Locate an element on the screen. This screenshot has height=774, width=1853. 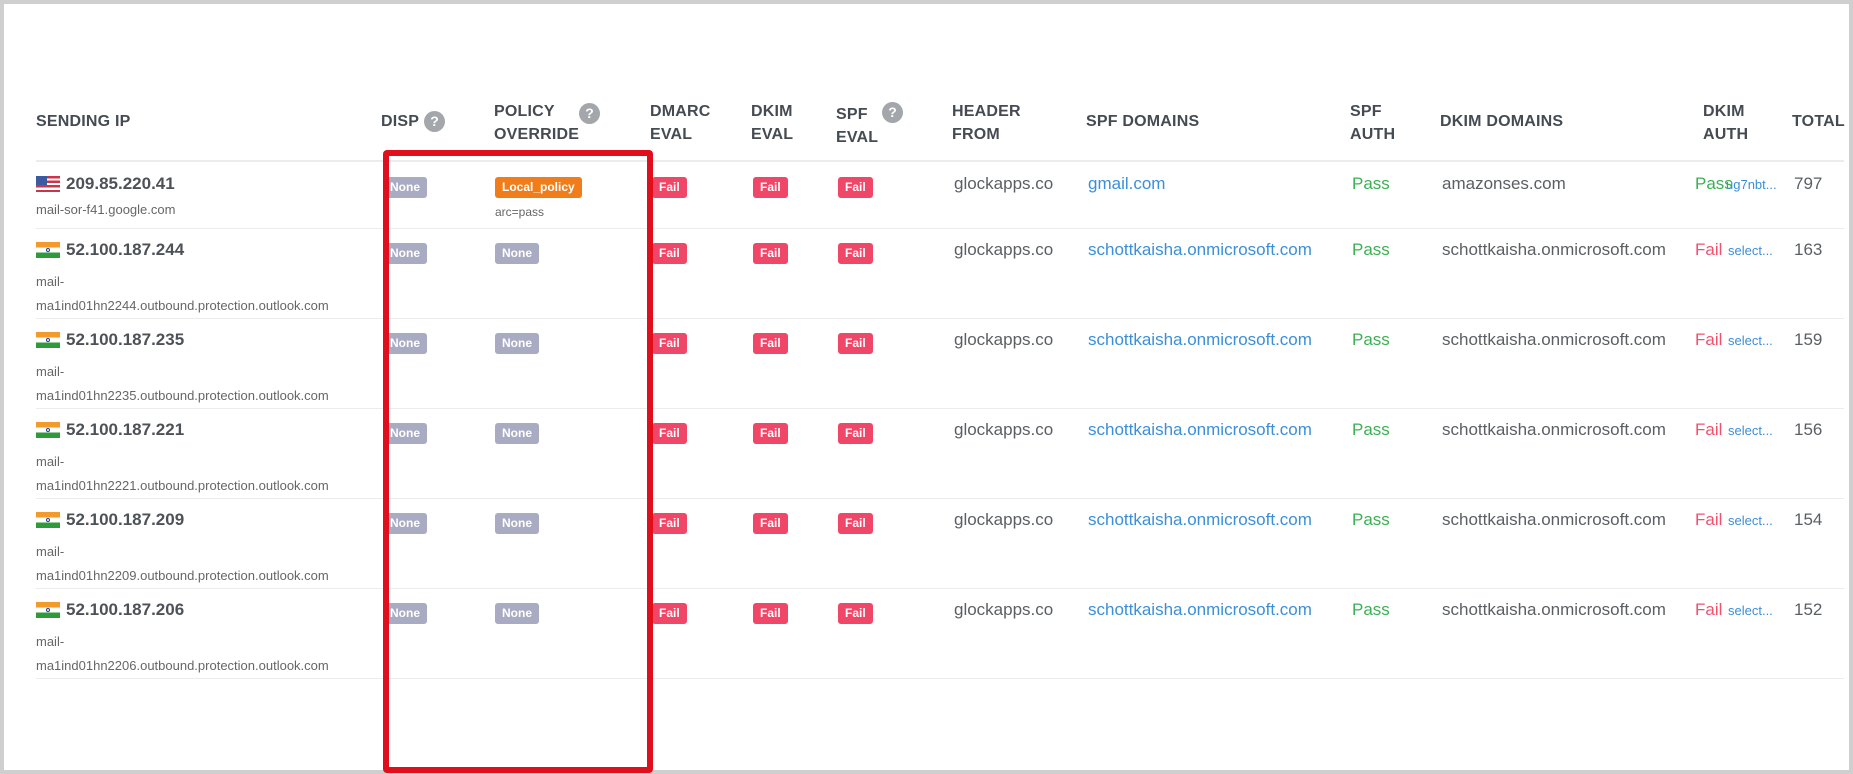
sending-ip-cell: 209.85.220.41 is located at coordinates (105, 184).